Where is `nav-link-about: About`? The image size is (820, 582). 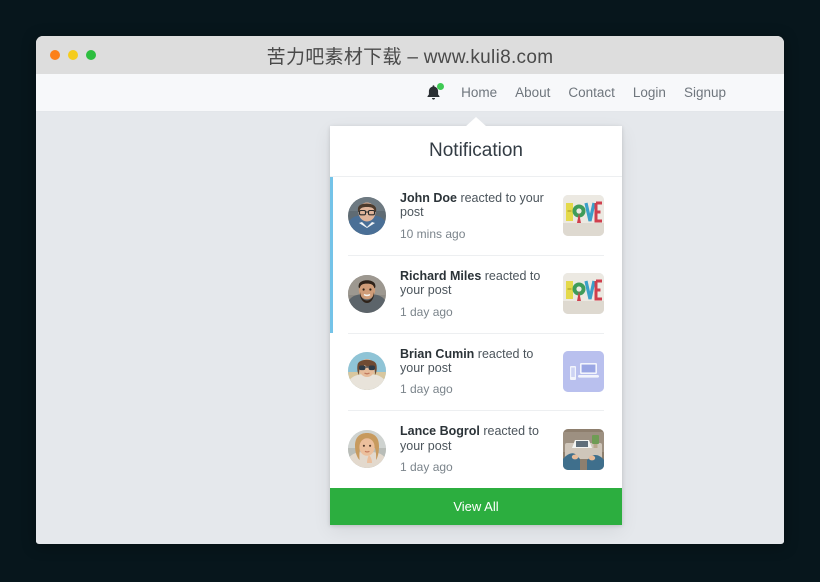
nav-link-about: About is located at coordinates (532, 92).